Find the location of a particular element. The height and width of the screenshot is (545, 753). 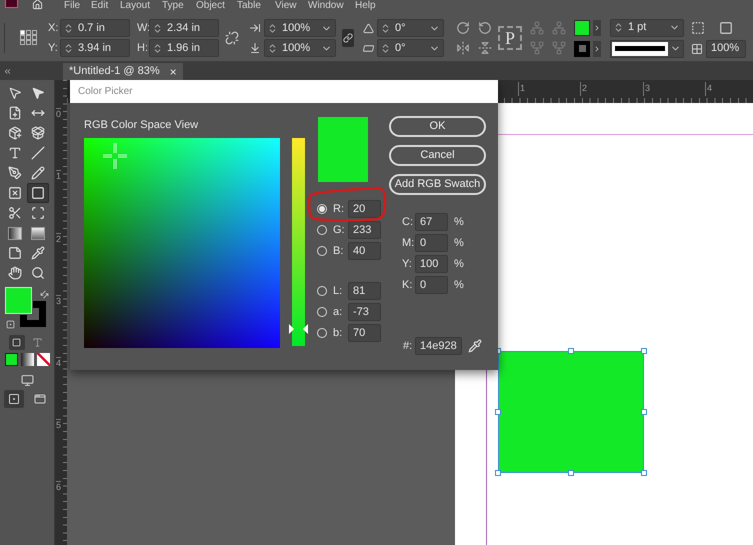

input-field: 1.96 in is located at coordinates (184, 48).